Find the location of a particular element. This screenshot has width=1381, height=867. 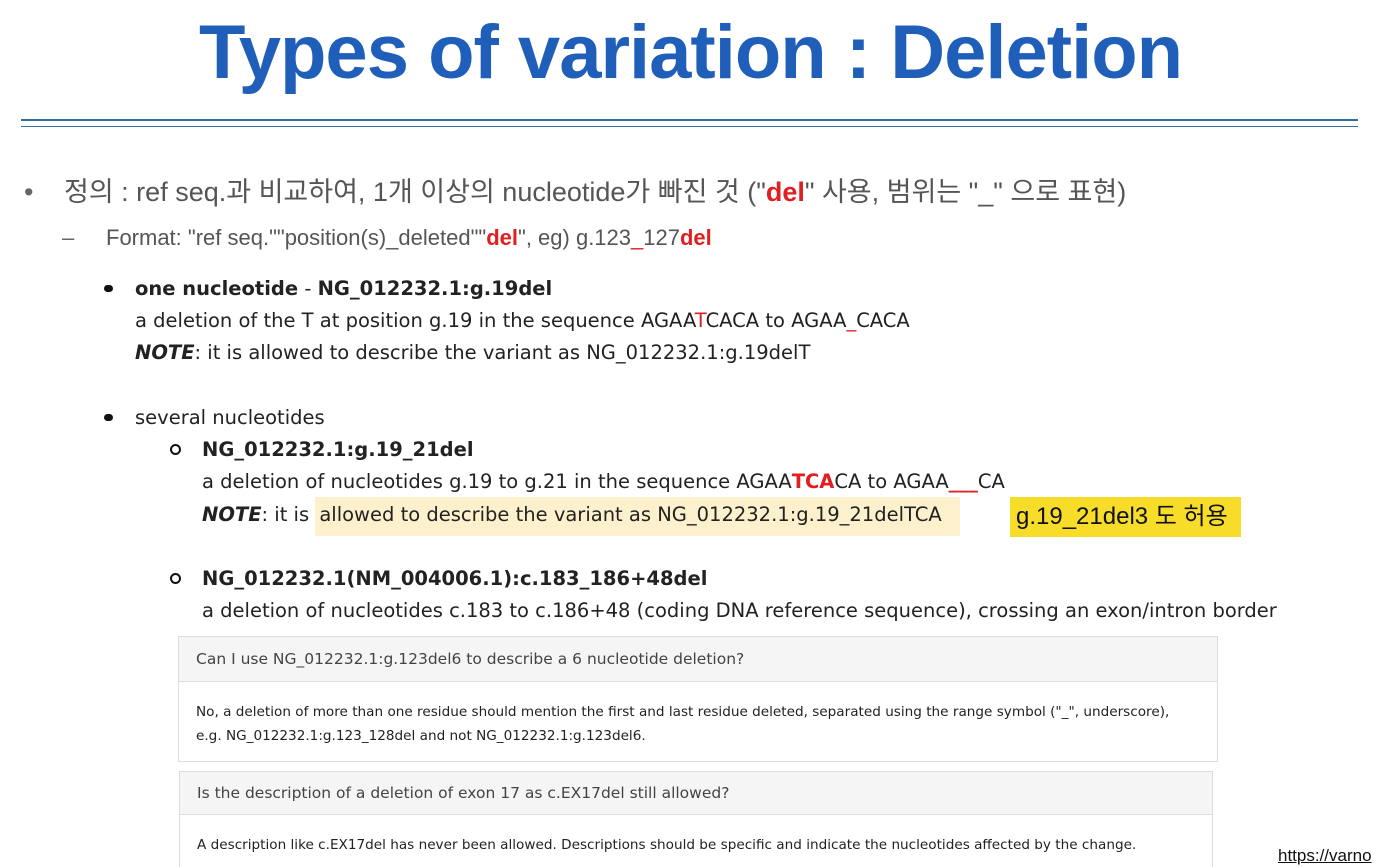

deleted-base: T is located at coordinates (700, 320).